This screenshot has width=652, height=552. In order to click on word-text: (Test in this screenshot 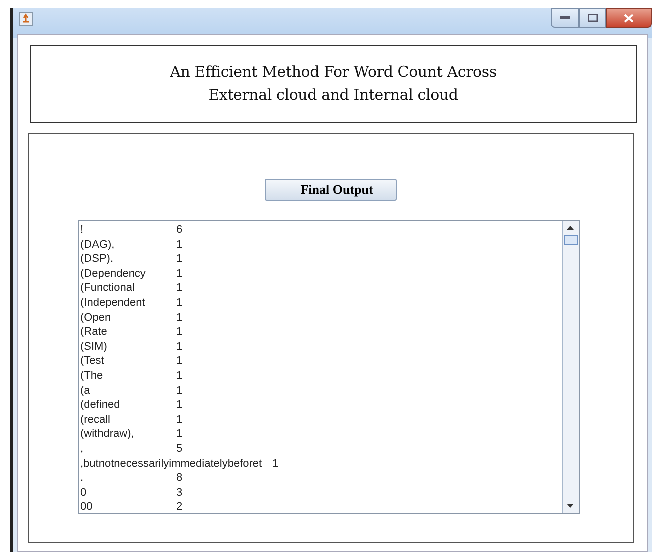, I will do `click(92, 361)`.